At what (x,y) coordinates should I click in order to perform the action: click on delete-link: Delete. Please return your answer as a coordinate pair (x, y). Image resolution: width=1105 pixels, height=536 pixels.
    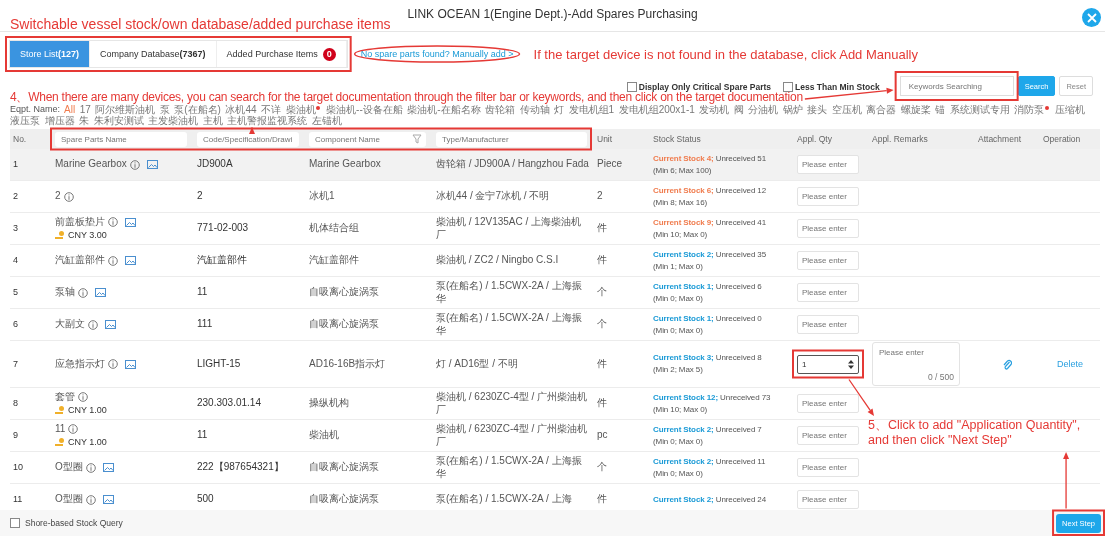
    Looking at the image, I should click on (1070, 364).